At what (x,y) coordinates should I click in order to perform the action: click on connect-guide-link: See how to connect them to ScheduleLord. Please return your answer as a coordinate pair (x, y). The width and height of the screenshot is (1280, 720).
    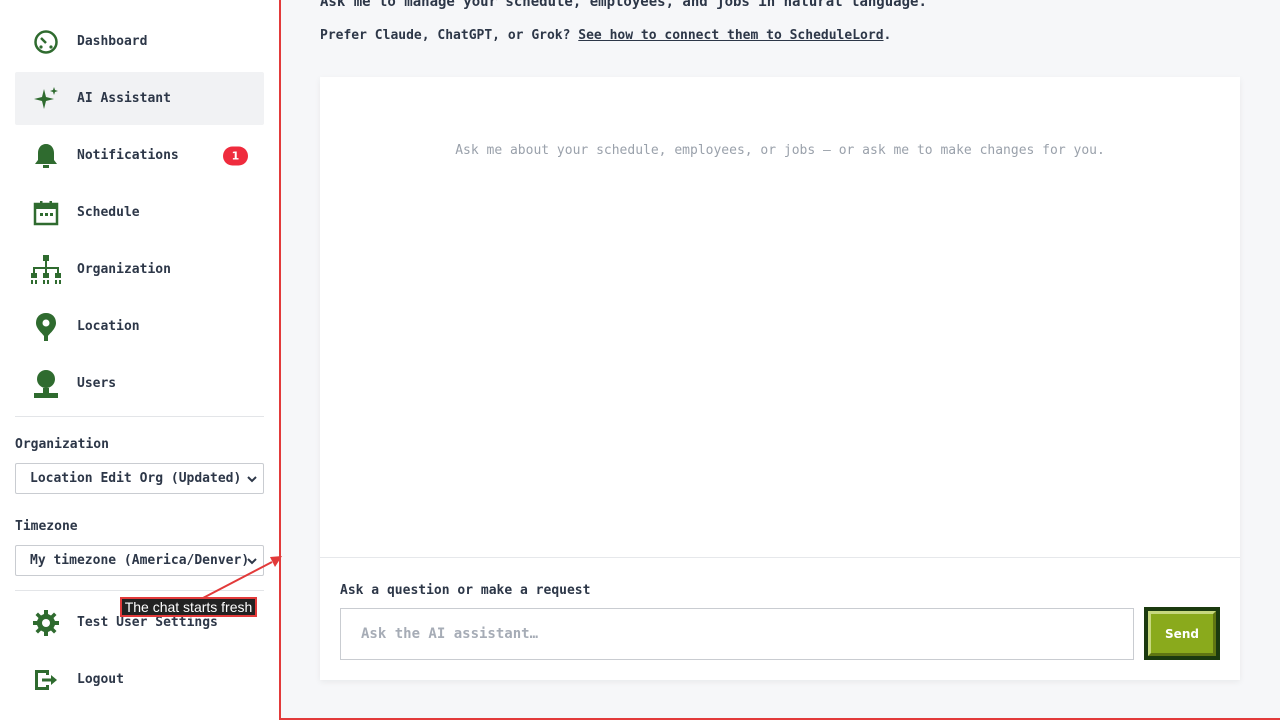
    Looking at the image, I should click on (730, 35).